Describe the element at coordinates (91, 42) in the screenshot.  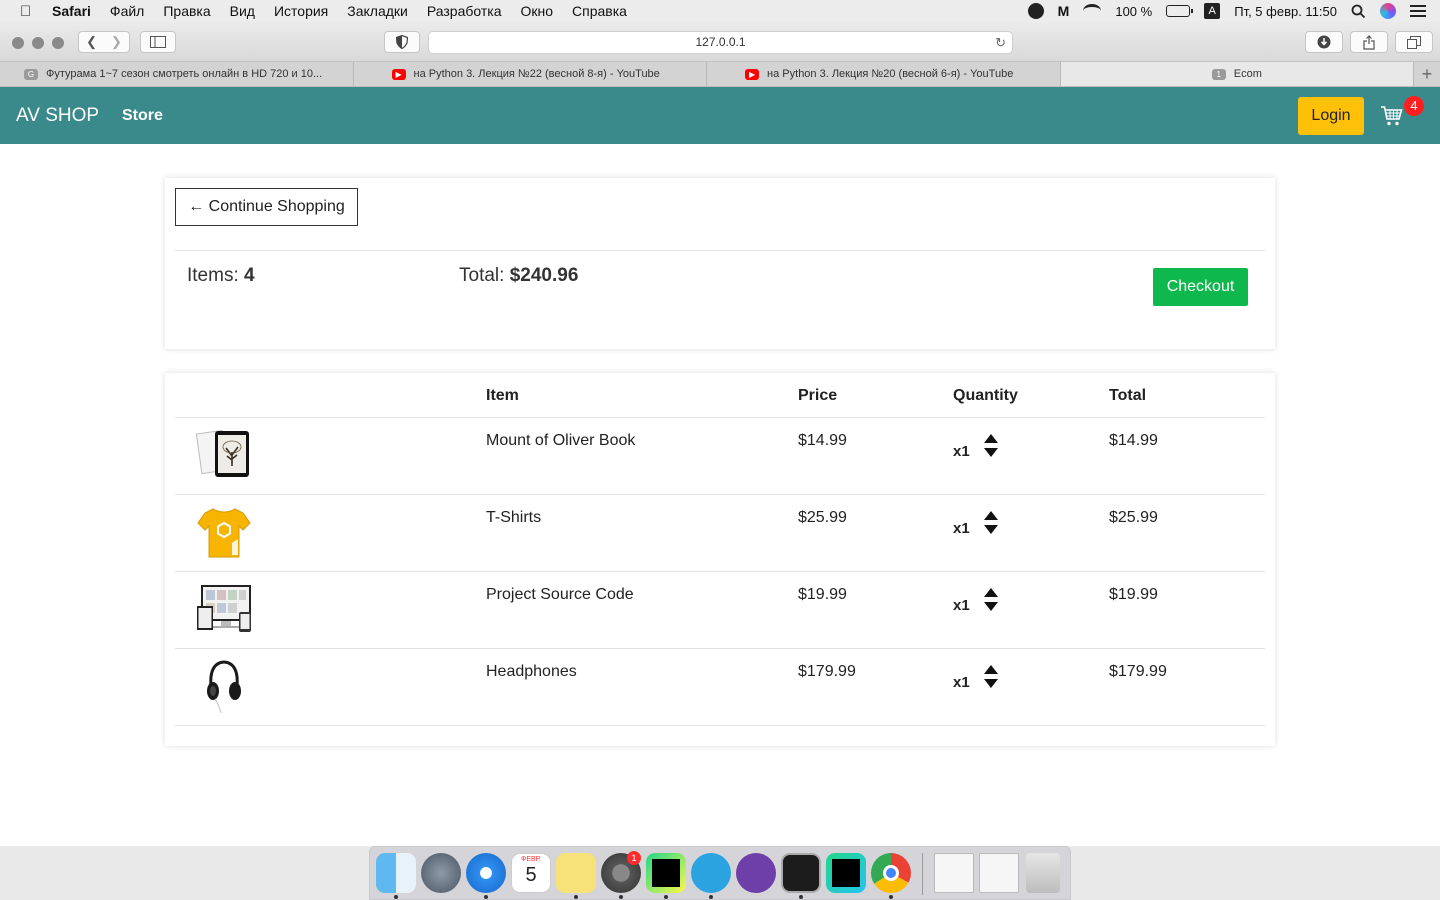
I see `back-icon: ❮` at that location.